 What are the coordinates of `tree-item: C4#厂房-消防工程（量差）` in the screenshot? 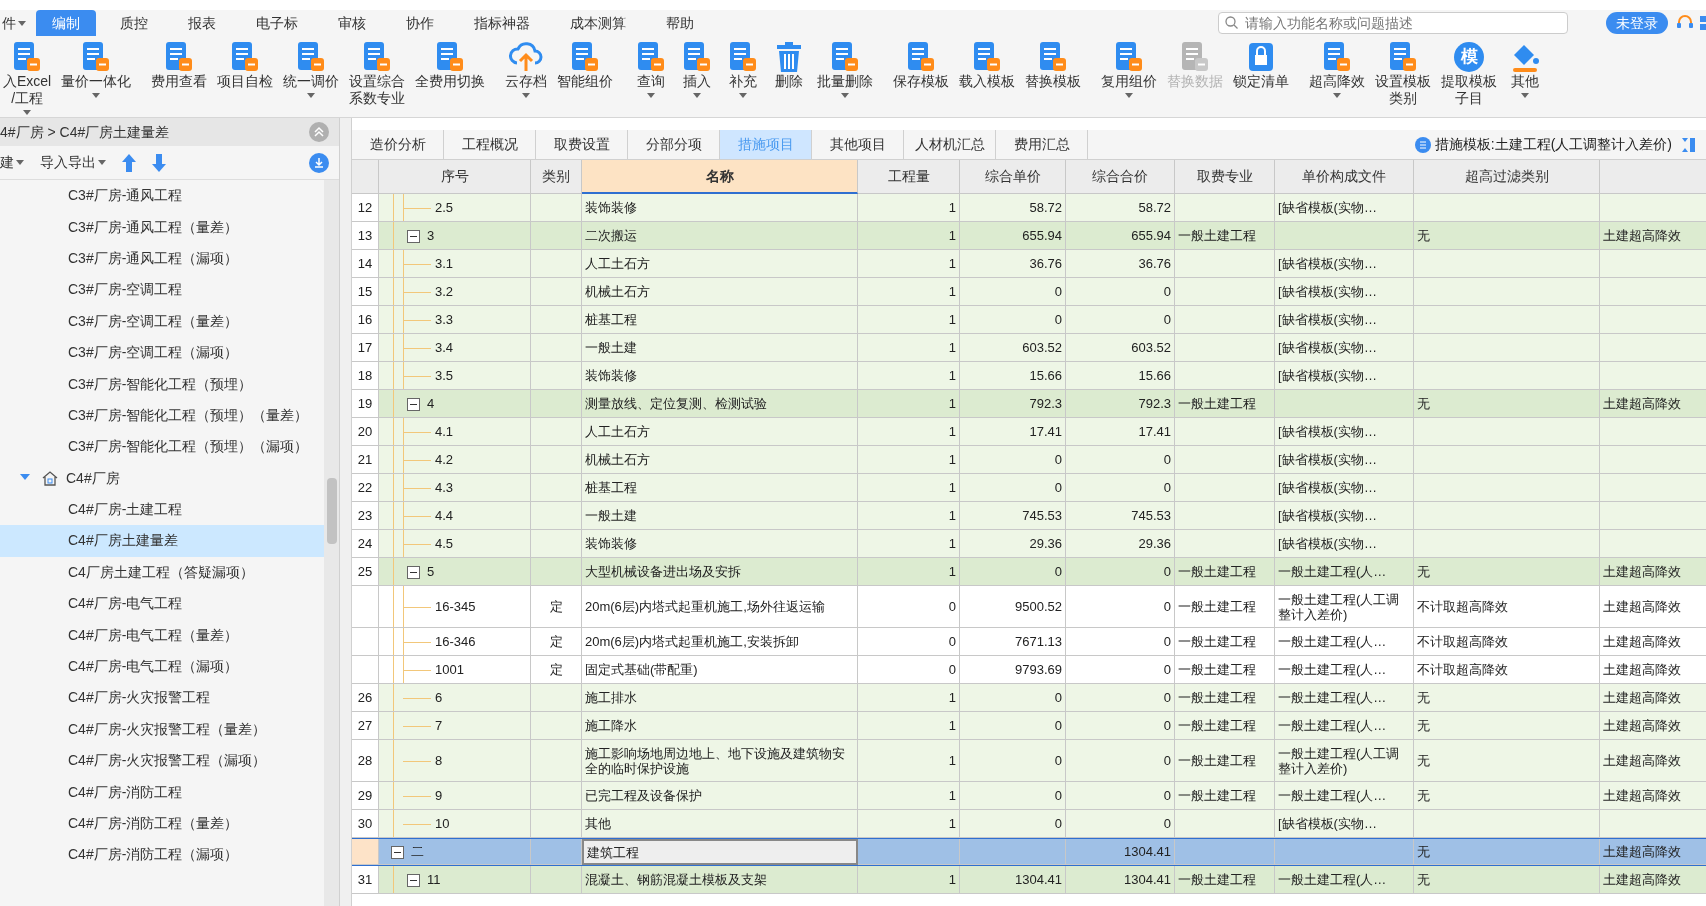 It's located at (162, 823).